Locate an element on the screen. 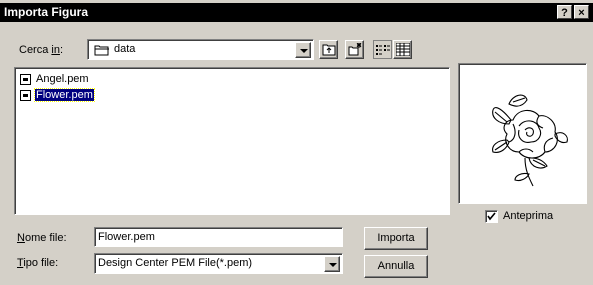  title-bar: Importa Figura ? × is located at coordinates (296, 12).